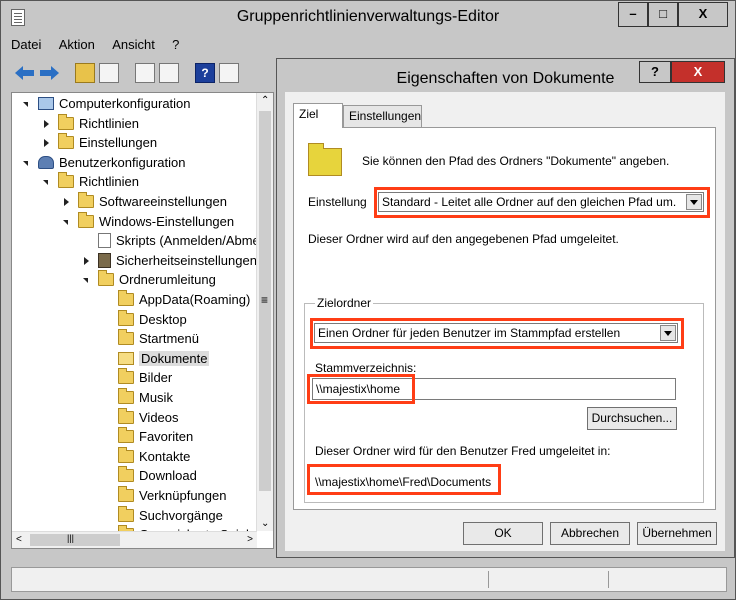 This screenshot has width=736, height=600. Describe the element at coordinates (46, 162) in the screenshot. I see `users-icon` at that location.